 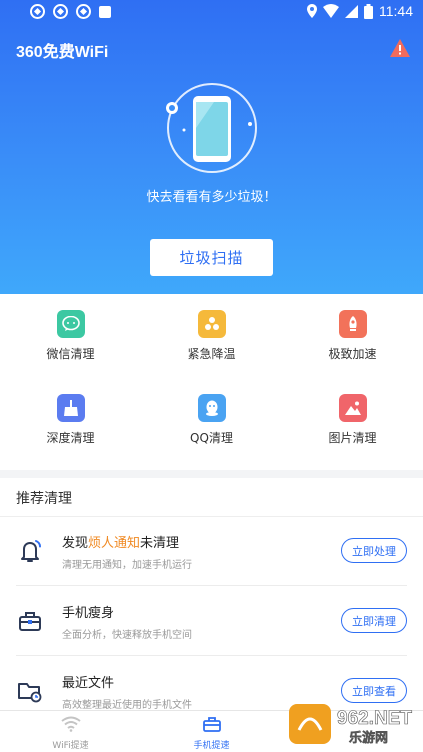 What do you see at coordinates (374, 620) in the screenshot?
I see `clean-now-button: 立即清理` at bounding box center [374, 620].